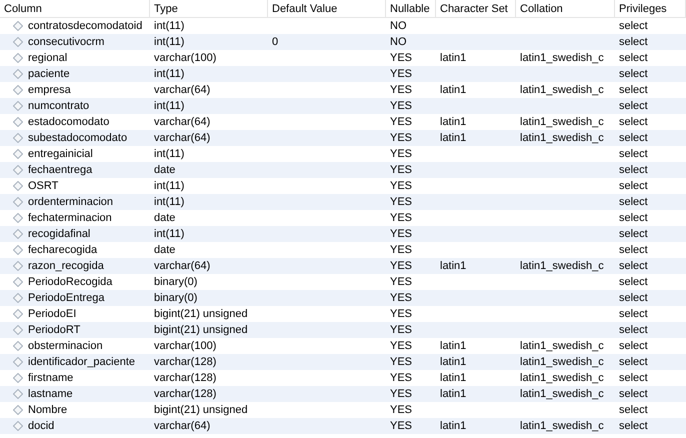 The width and height of the screenshot is (686, 438). I want to click on column-header: Collation, so click(539, 9).